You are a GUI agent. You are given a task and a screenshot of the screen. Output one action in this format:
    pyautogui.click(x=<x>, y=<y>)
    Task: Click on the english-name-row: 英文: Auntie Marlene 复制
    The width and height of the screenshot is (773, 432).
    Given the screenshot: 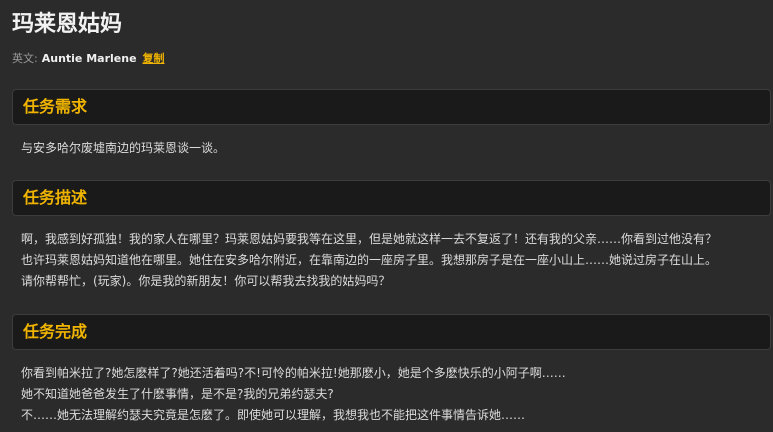 What is the action you would take?
    pyautogui.click(x=88, y=59)
    